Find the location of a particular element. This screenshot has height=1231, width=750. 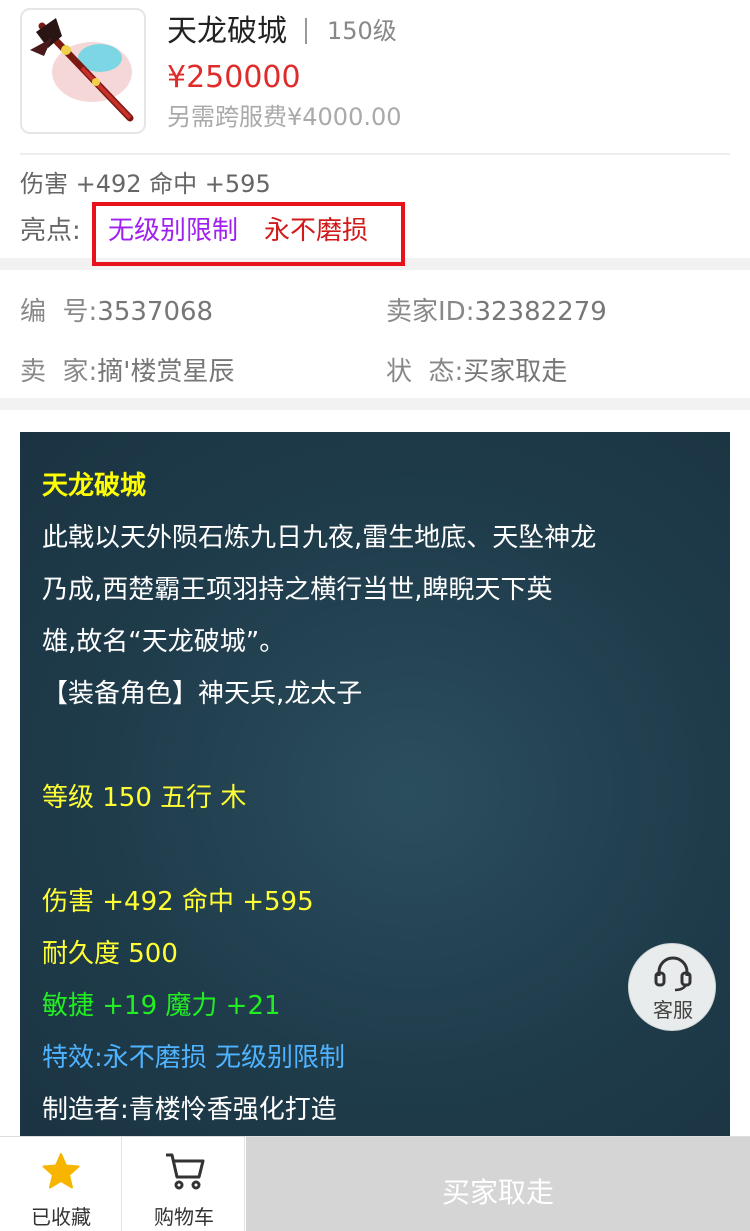

status-row: 状 态:买家取走 is located at coordinates (476, 372).